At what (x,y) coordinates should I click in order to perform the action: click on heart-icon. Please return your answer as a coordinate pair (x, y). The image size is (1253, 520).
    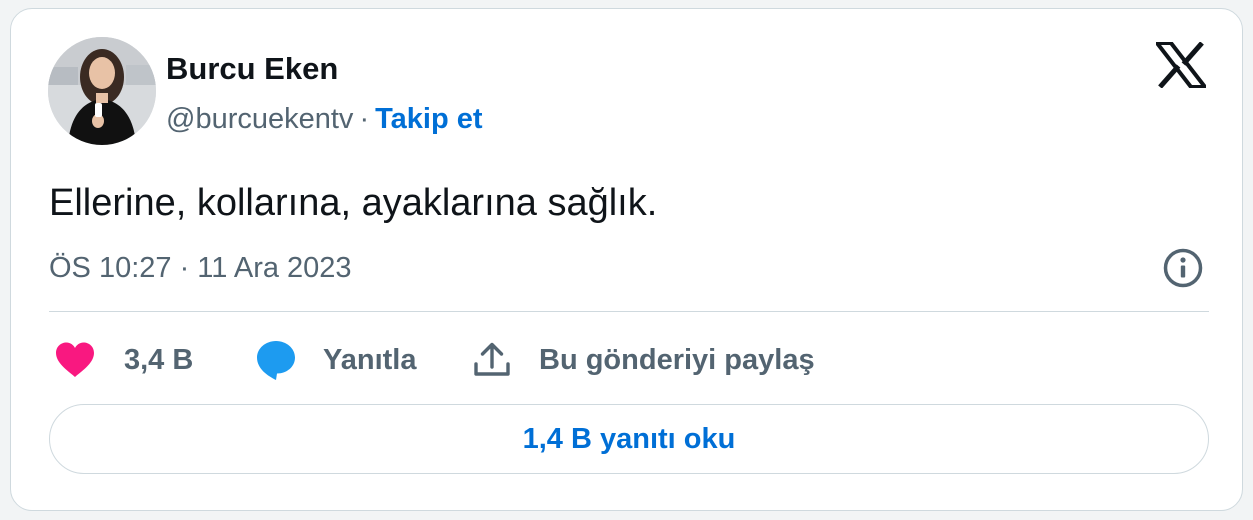
    Looking at the image, I should click on (75, 359).